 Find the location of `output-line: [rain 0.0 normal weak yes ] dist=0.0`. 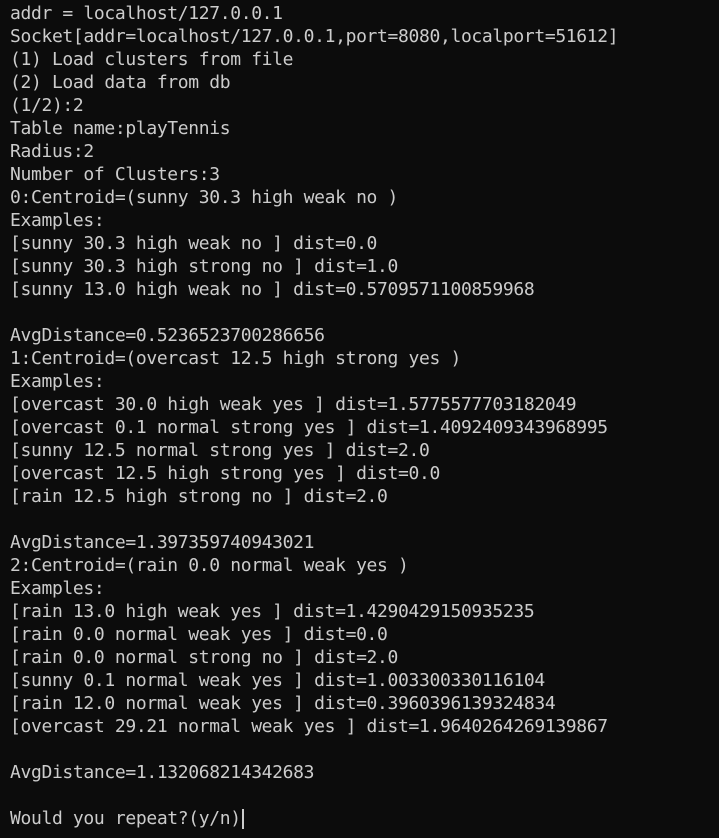

output-line: [rain 0.0 normal weak yes ] dist=0.0 is located at coordinates (199, 634).